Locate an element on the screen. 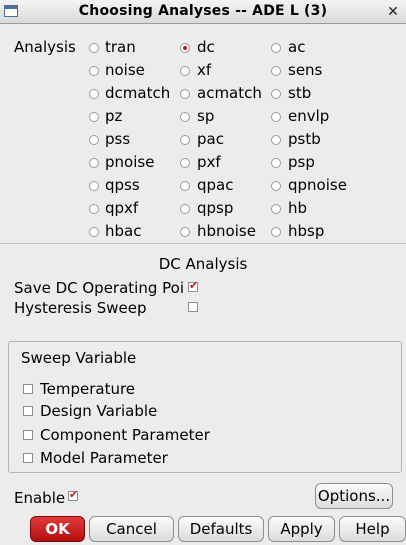 The width and height of the screenshot is (406, 545). radio-label-pxf: pxf is located at coordinates (209, 162).